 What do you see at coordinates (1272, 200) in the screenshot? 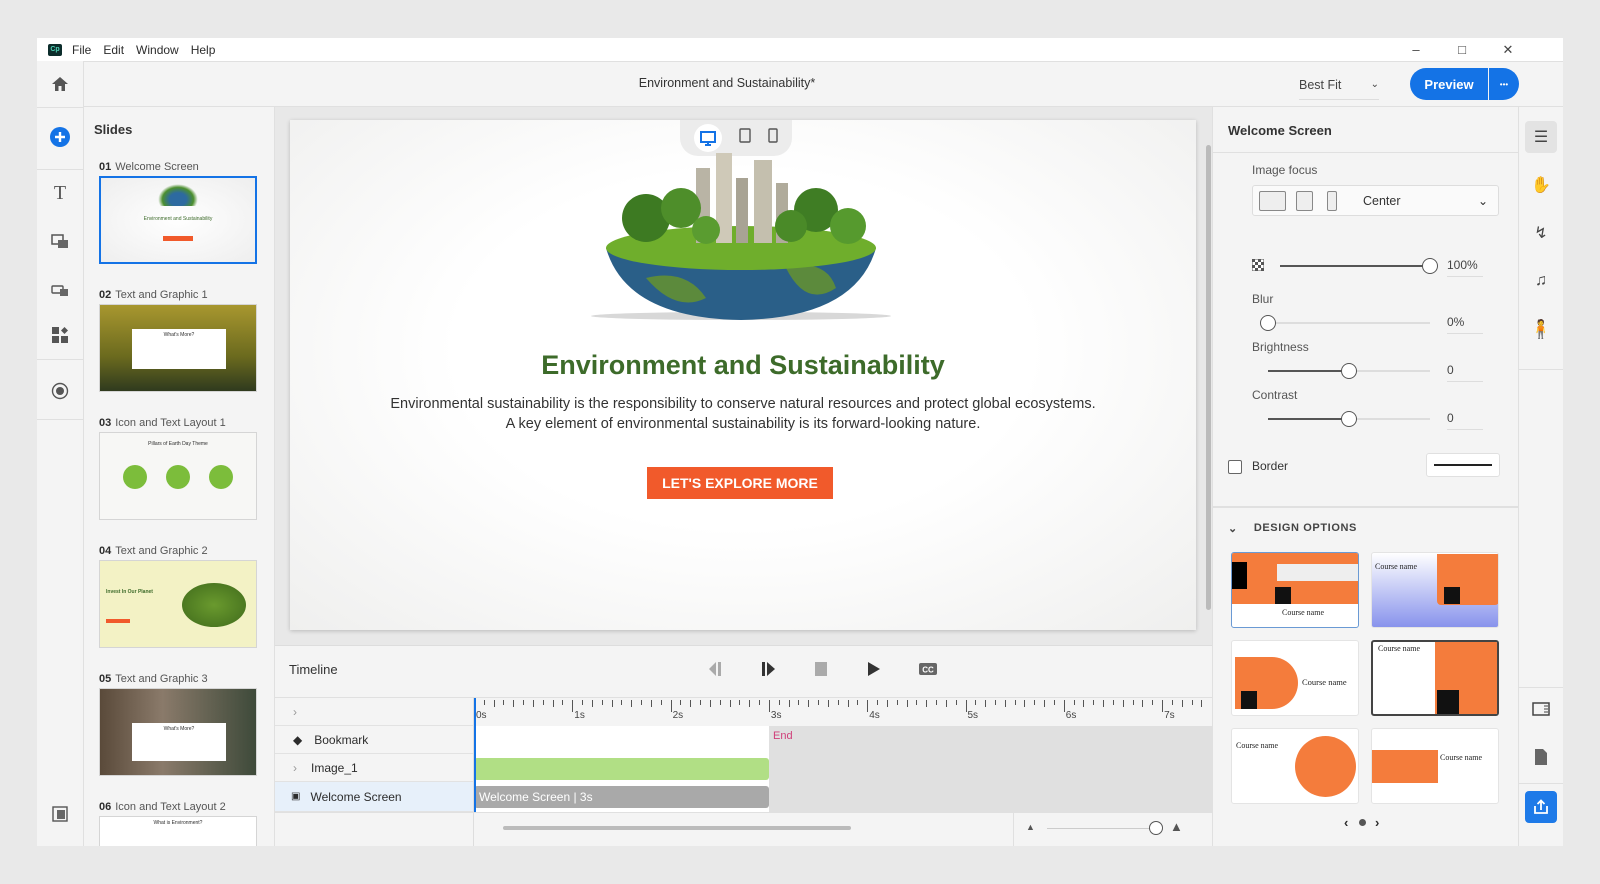
I see `landscape-focus-icon` at bounding box center [1272, 200].